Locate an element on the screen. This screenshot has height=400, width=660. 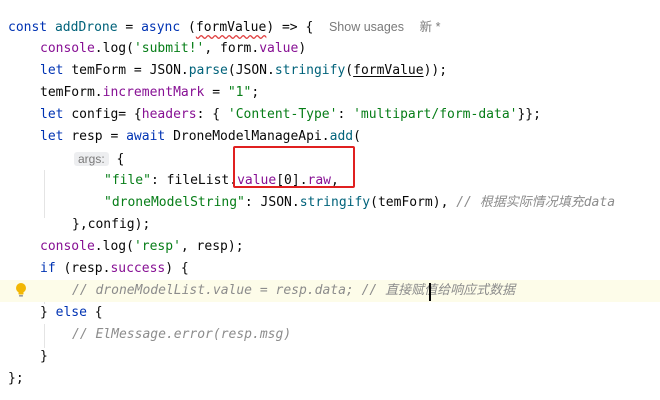
parameter-hint: args: is located at coordinates (91, 159).